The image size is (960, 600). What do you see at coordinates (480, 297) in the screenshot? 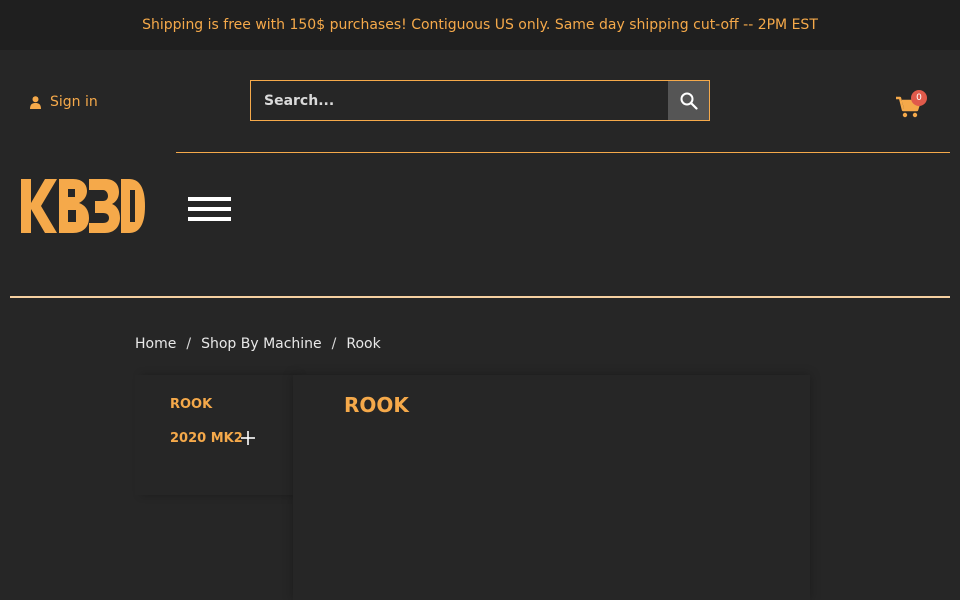
I see `header-bottom-divider` at bounding box center [480, 297].